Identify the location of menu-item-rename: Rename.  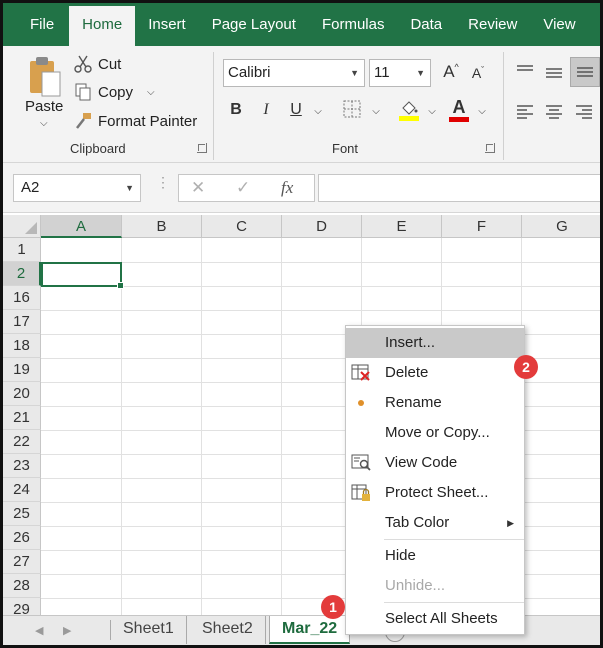
(435, 403).